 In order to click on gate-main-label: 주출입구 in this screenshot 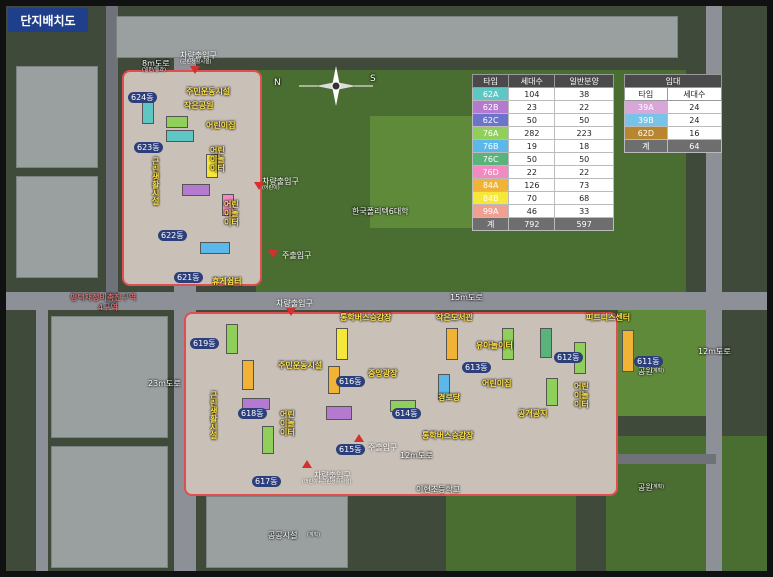, I will do `click(297, 255)`.